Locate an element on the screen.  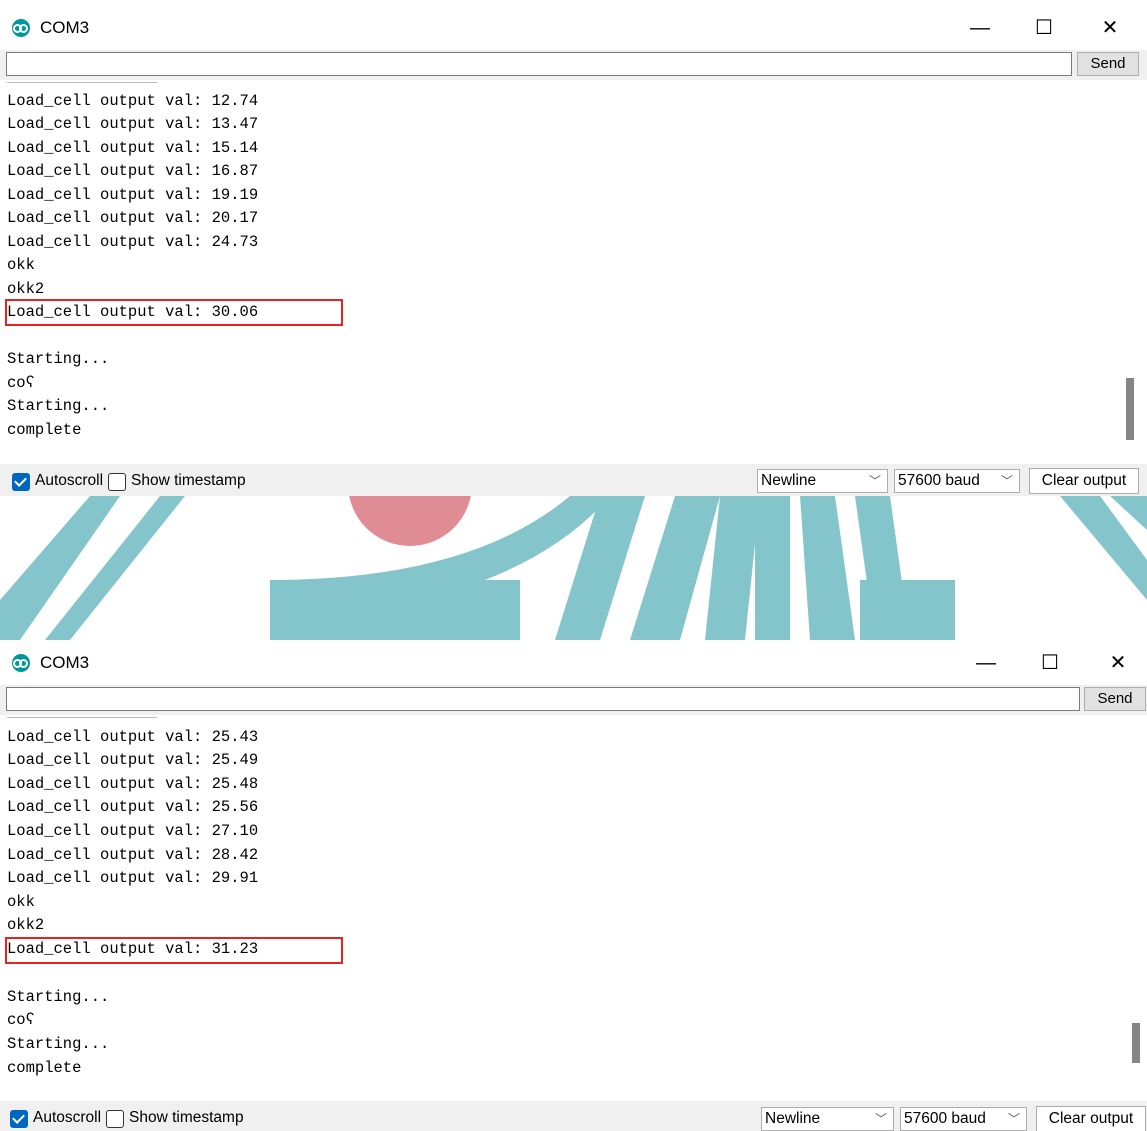
output-line: Load_cell output val: 25.48 is located at coordinates (133, 784).